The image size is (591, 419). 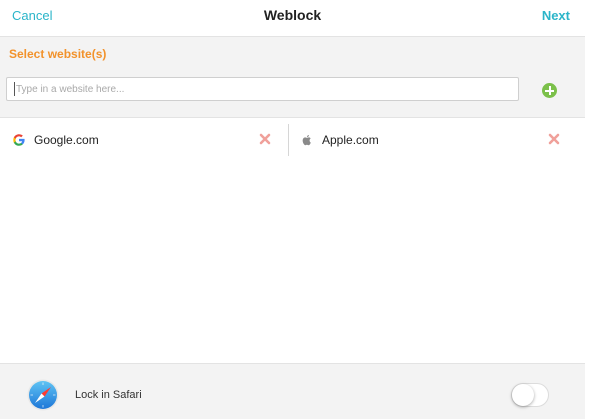 I want to click on website-label: Apple.com, so click(x=350, y=140).